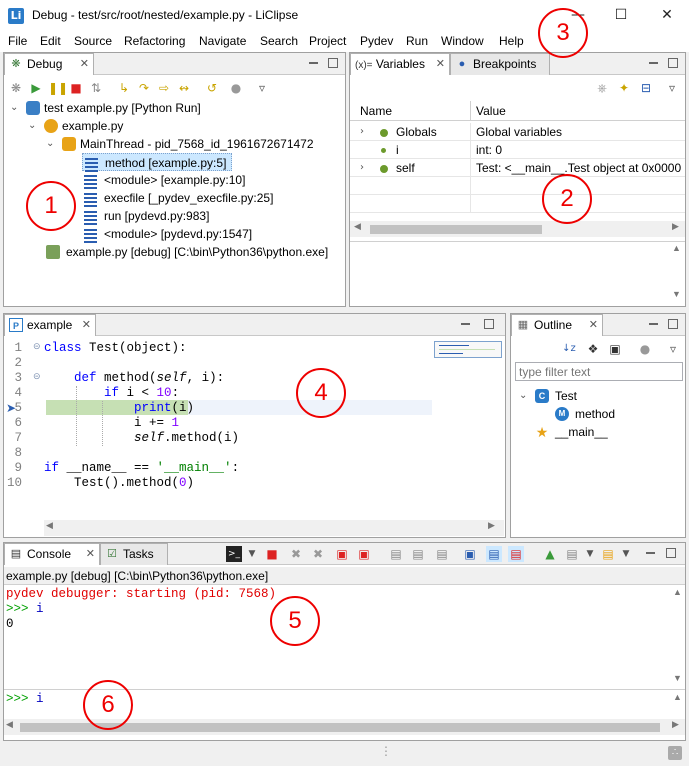 The image size is (689, 766). Describe the element at coordinates (234, 554) in the screenshot. I see `terminal-icon: >_` at that location.